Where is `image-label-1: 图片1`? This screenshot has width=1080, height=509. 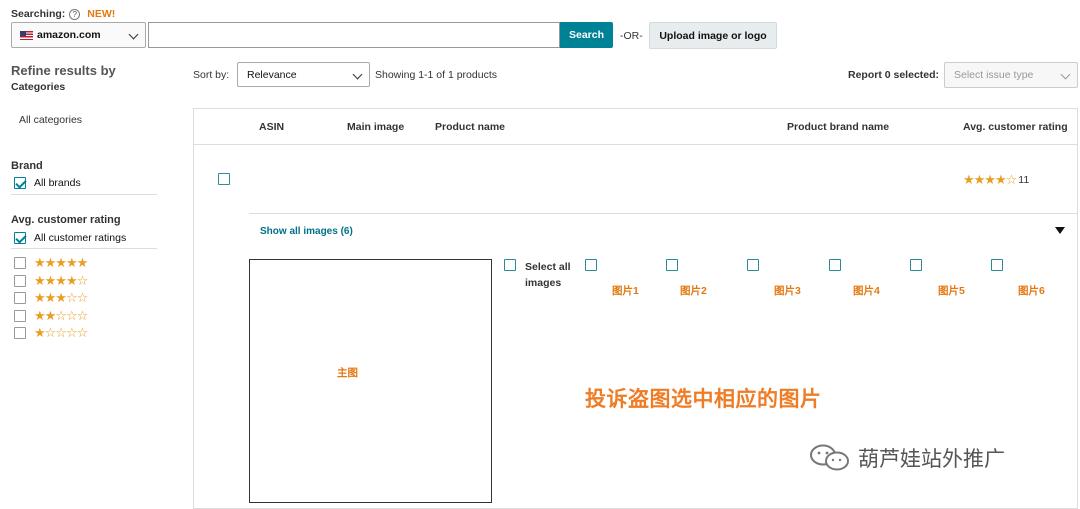 image-label-1: 图片1 is located at coordinates (625, 291).